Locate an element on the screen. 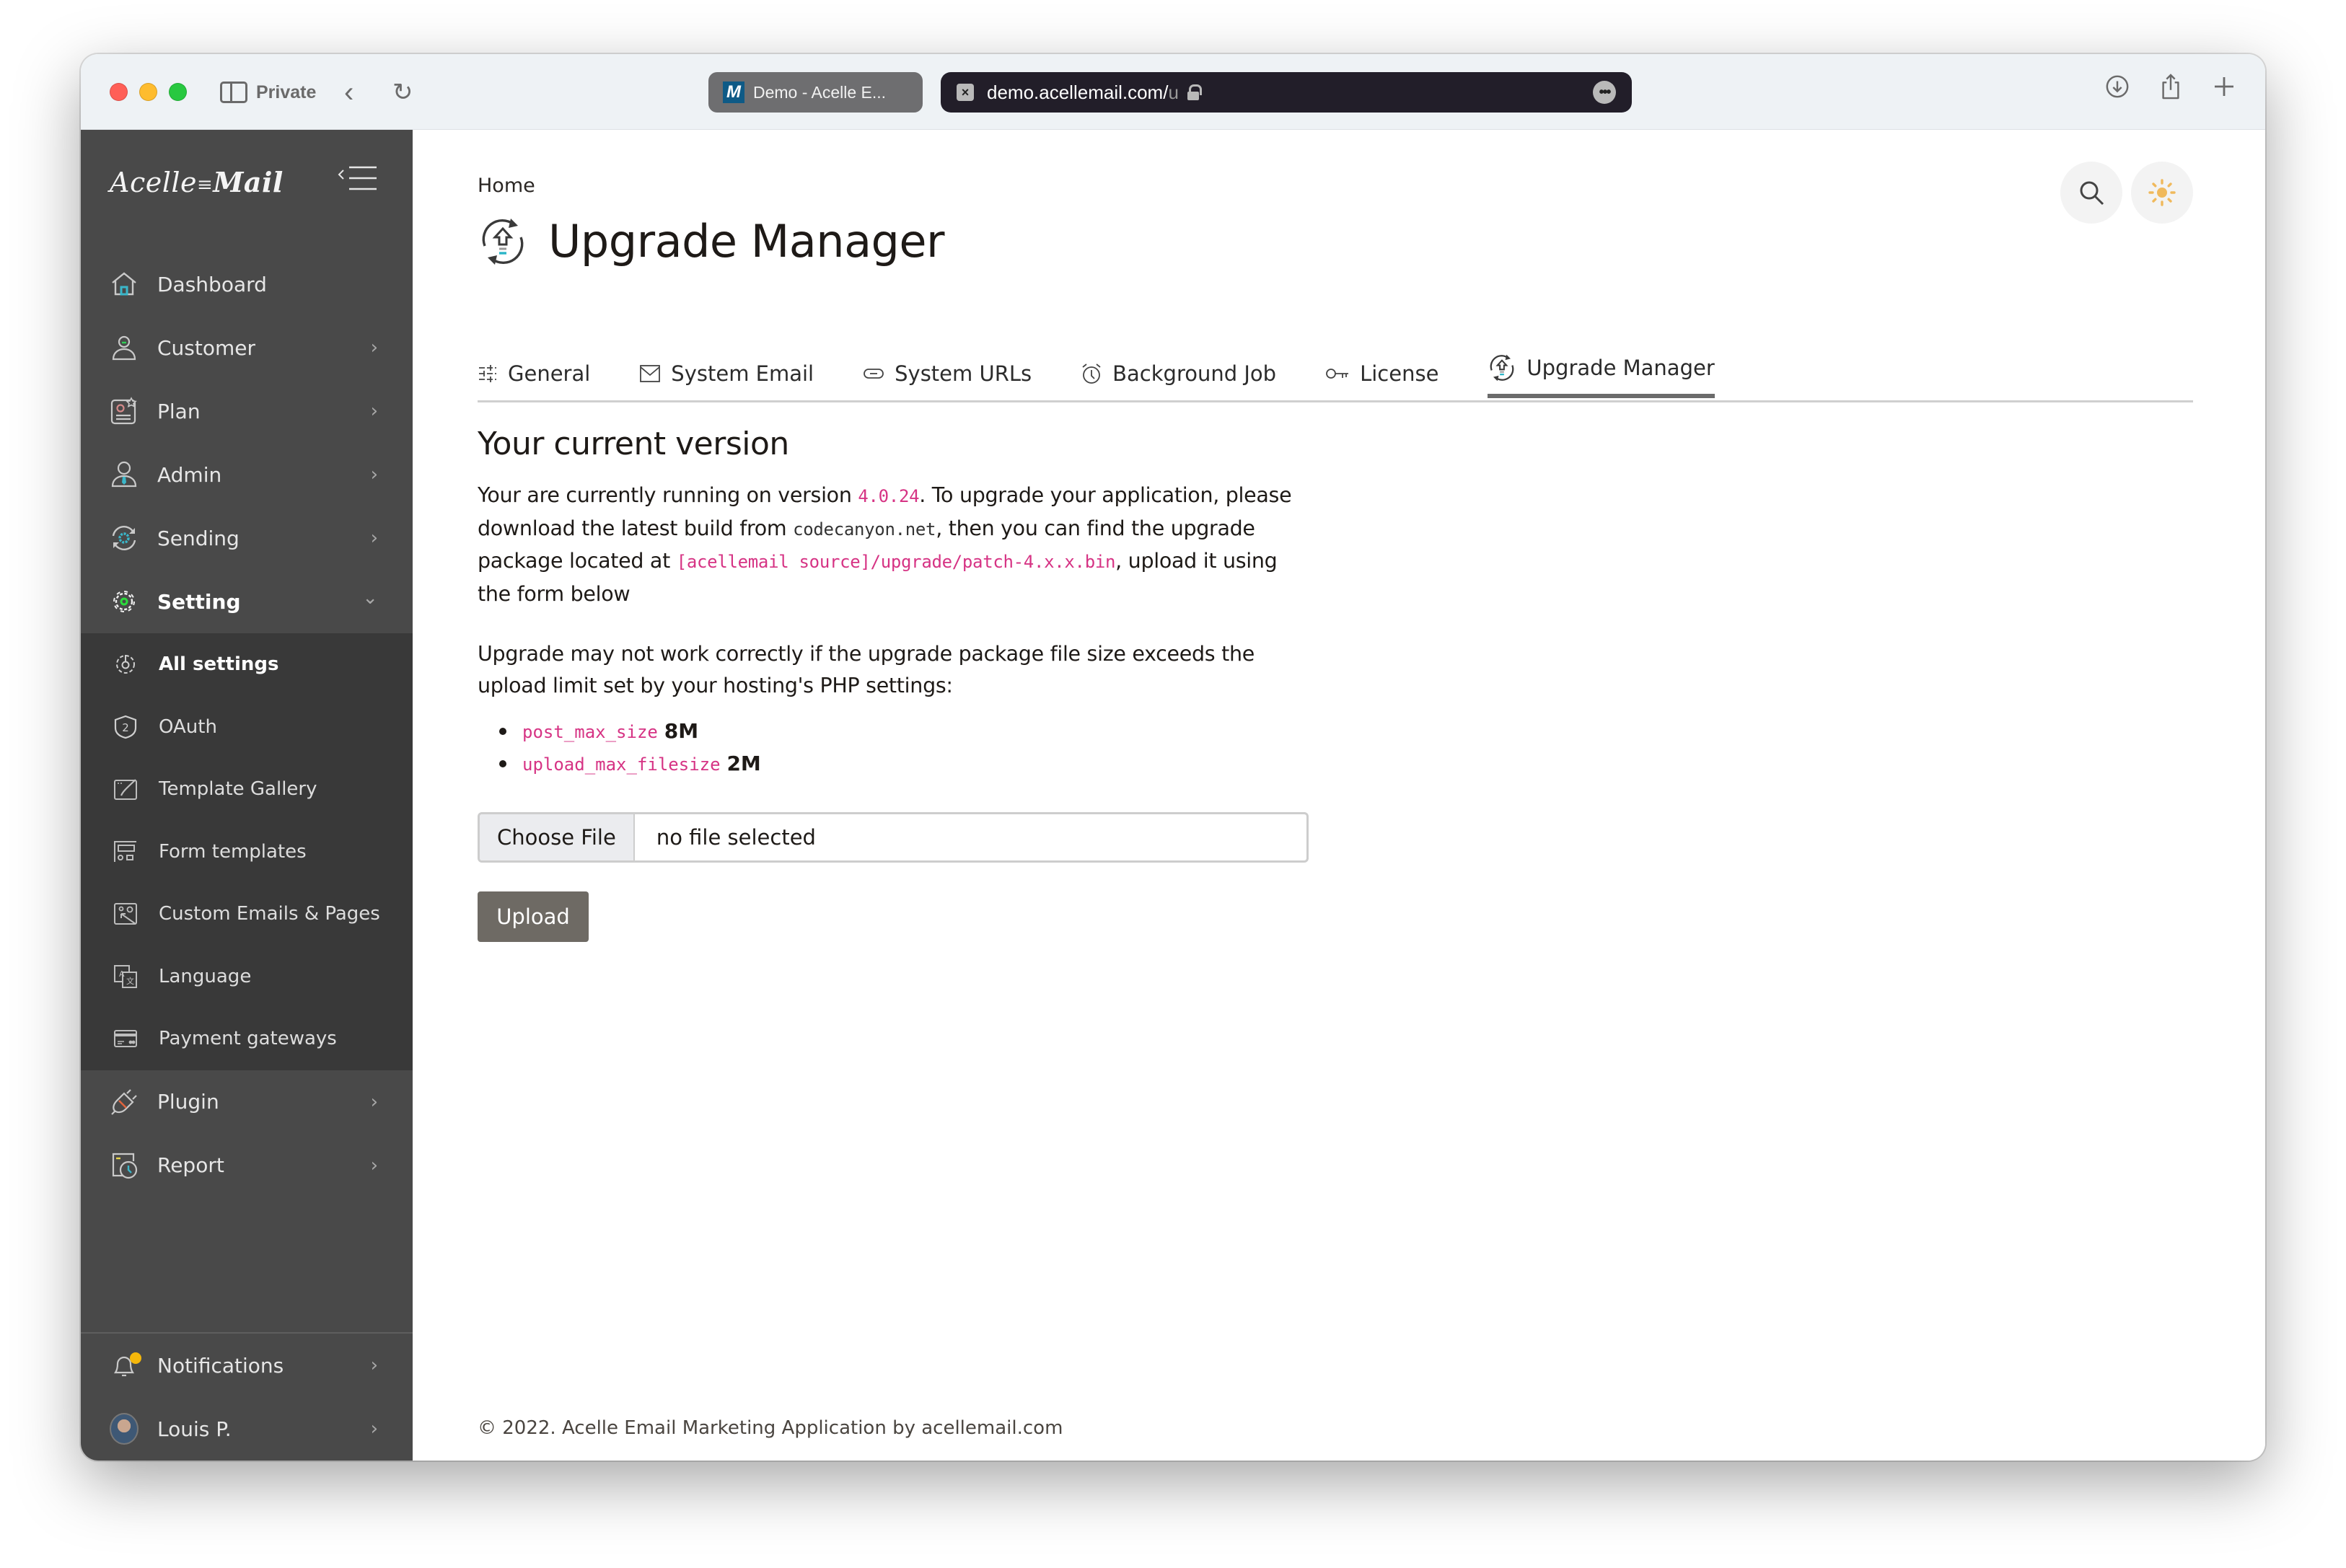  close-tab-icon: × is located at coordinates (965, 92).